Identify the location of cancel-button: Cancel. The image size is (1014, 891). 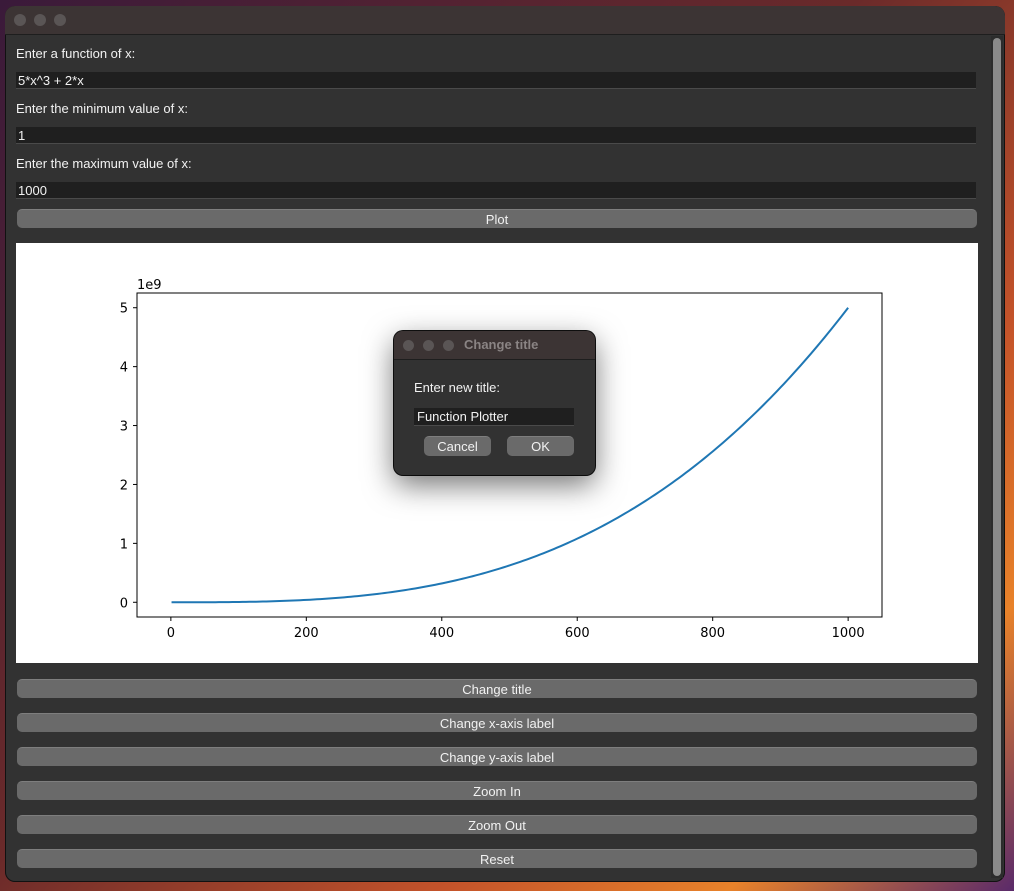
(457, 446).